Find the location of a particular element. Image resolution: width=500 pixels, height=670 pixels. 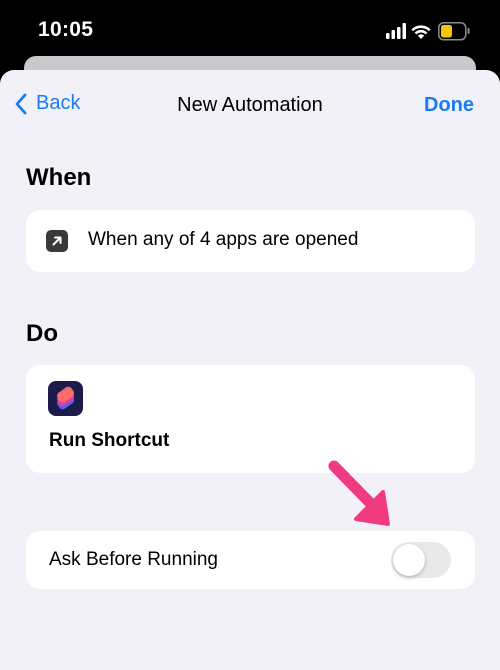

when-trigger-card: When any of 4 apps are opened is located at coordinates (250, 241).